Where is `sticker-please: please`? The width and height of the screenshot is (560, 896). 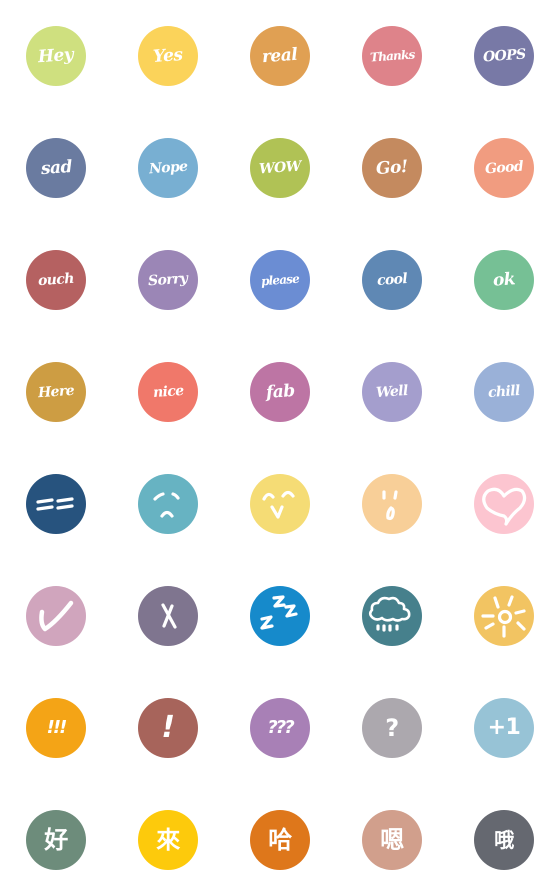 sticker-please: please is located at coordinates (280, 280).